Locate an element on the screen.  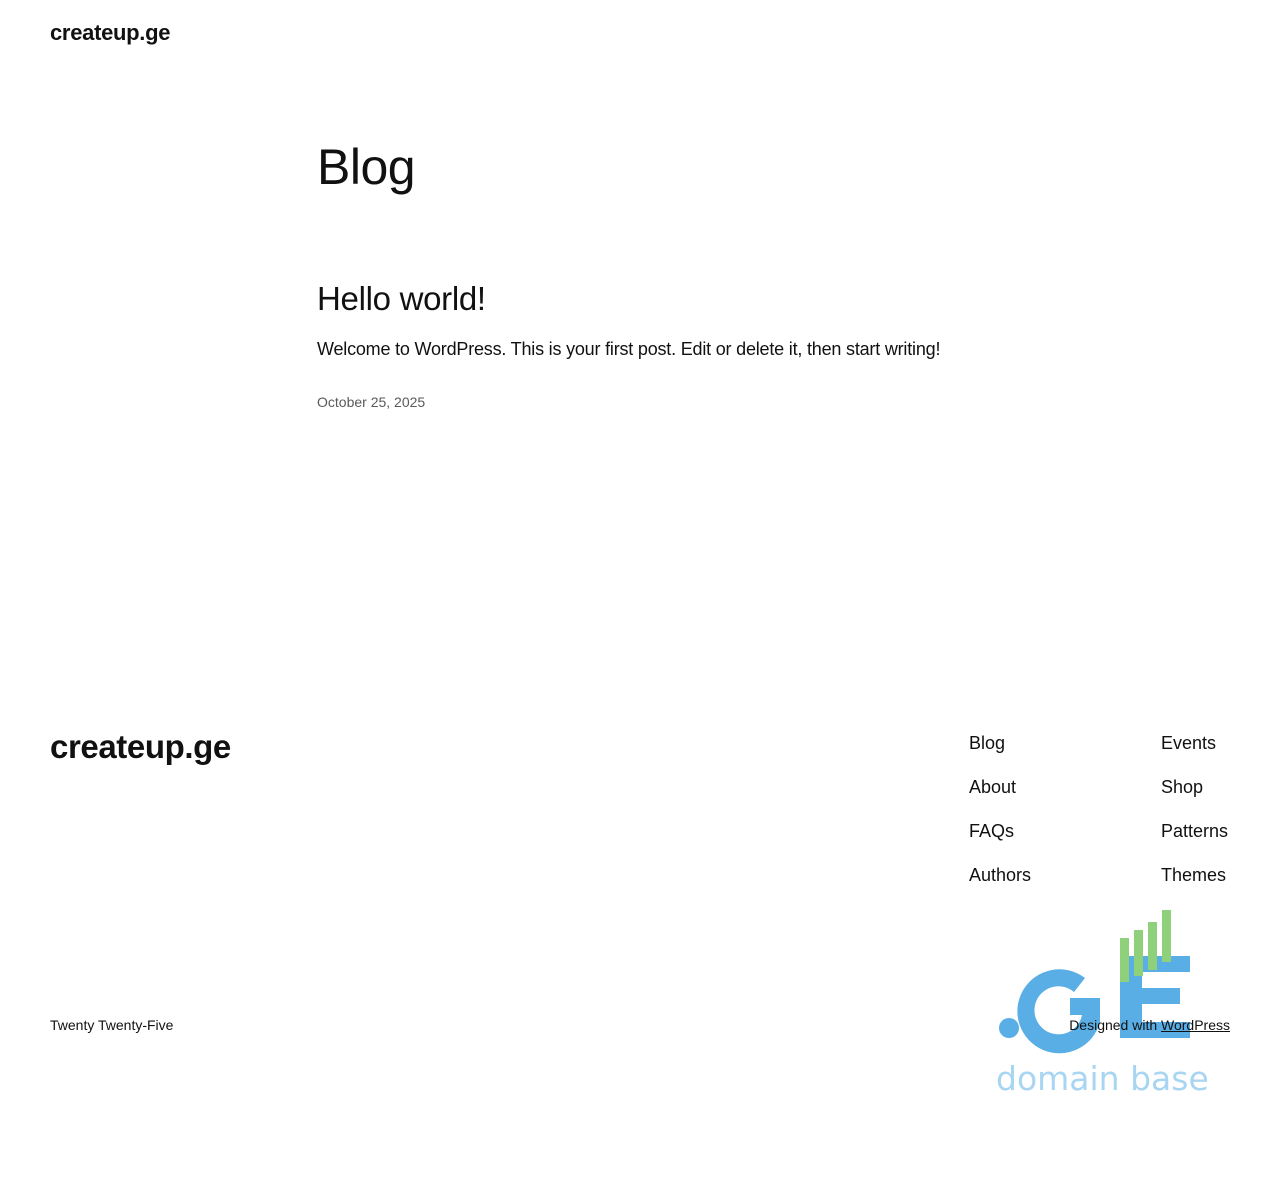
designed-with-credit: Designed with WordPress is located at coordinates (1149, 1025).